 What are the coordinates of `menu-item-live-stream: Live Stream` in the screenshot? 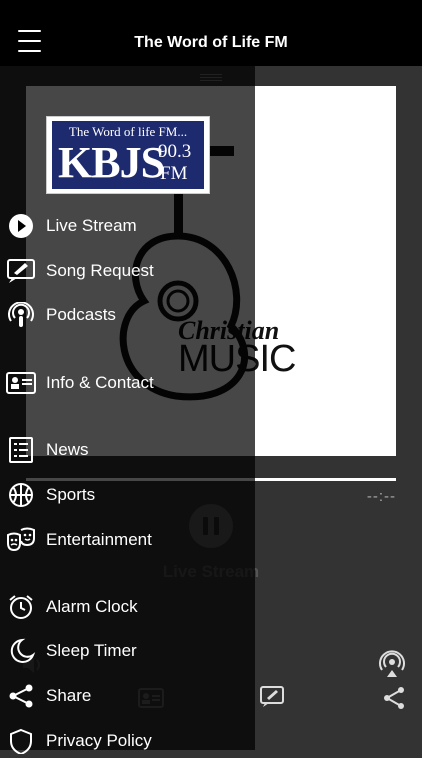 It's located at (127, 226).